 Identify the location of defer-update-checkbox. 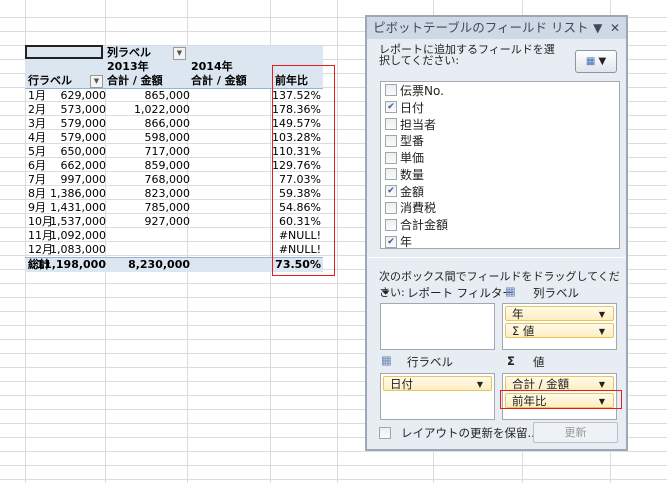
(385, 433).